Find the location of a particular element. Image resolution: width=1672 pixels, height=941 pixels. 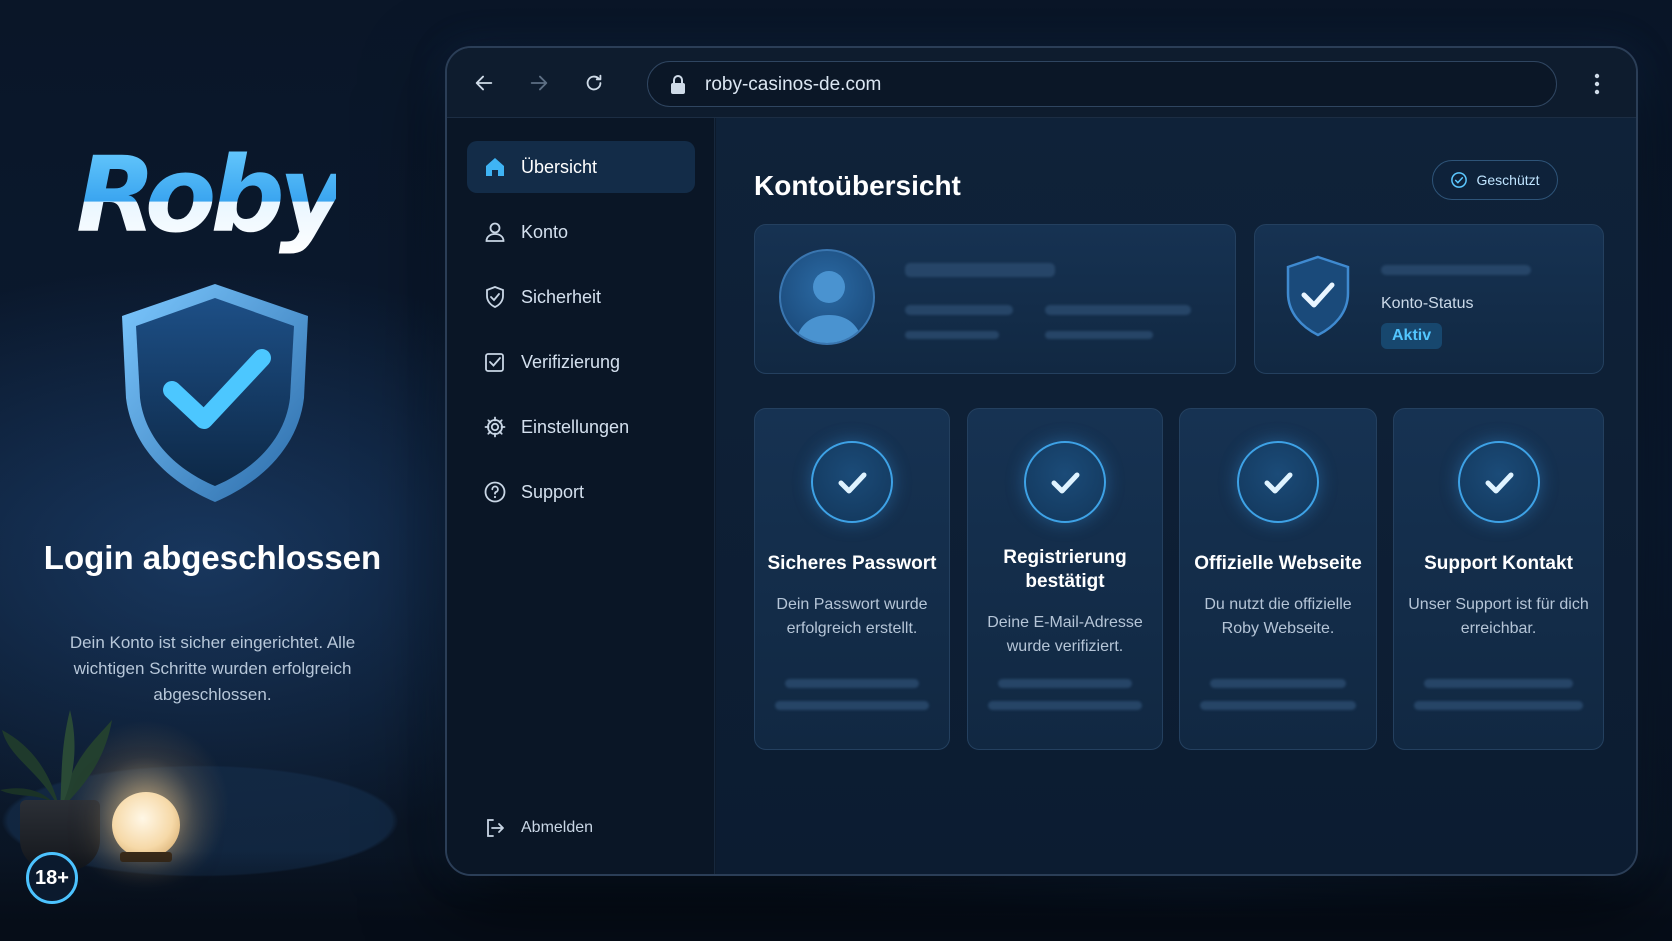

protected-label: Geschützt is located at coordinates (1508, 180).